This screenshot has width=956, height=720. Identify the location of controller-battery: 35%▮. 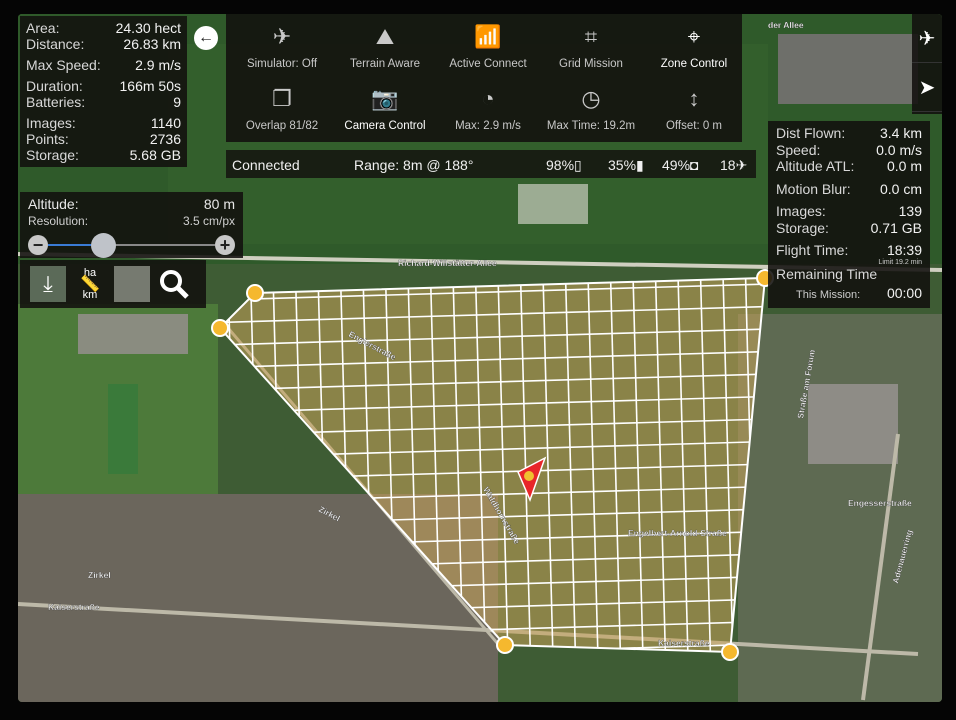
(626, 165).